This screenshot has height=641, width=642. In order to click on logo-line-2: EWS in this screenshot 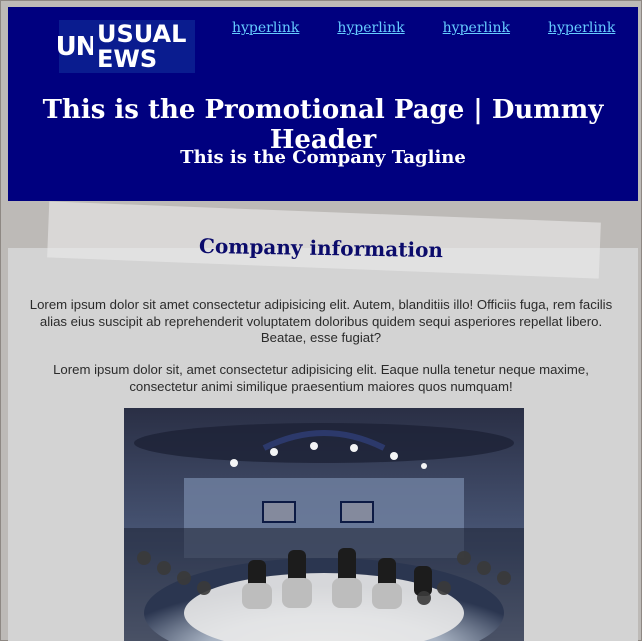, I will do `click(127, 59)`.